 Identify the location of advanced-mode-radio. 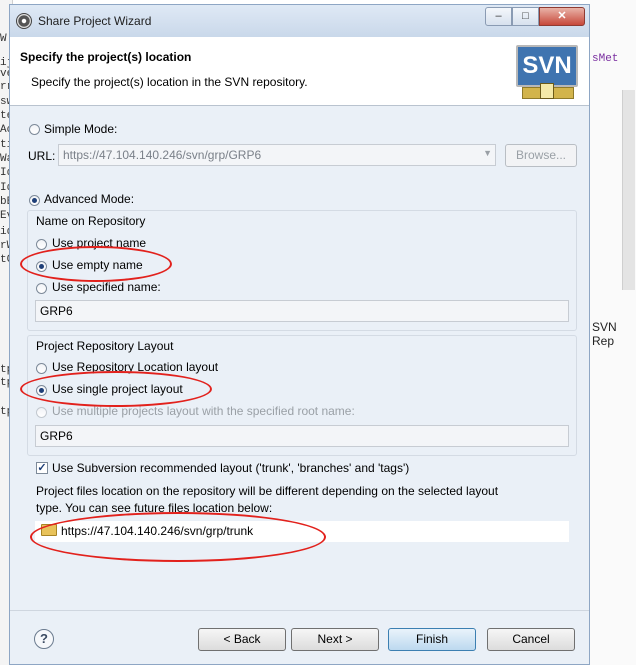
(34, 200).